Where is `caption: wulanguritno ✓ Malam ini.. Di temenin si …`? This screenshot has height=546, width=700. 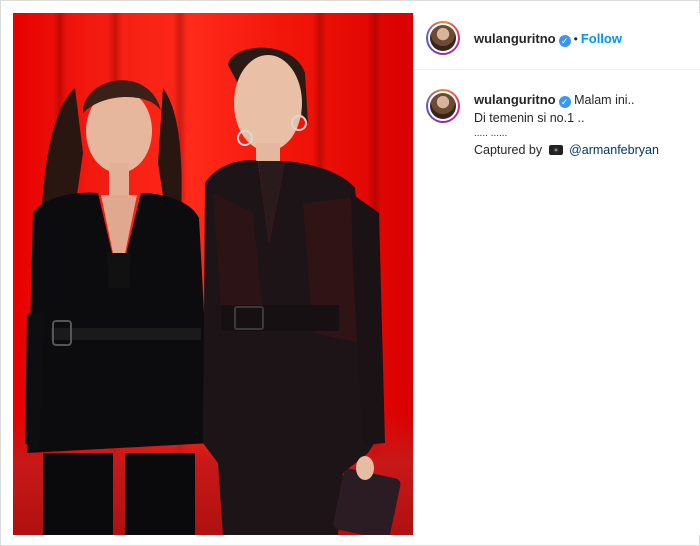
caption: wulanguritno ✓ Malam ini.. Di temenin si … is located at coordinates (584, 125).